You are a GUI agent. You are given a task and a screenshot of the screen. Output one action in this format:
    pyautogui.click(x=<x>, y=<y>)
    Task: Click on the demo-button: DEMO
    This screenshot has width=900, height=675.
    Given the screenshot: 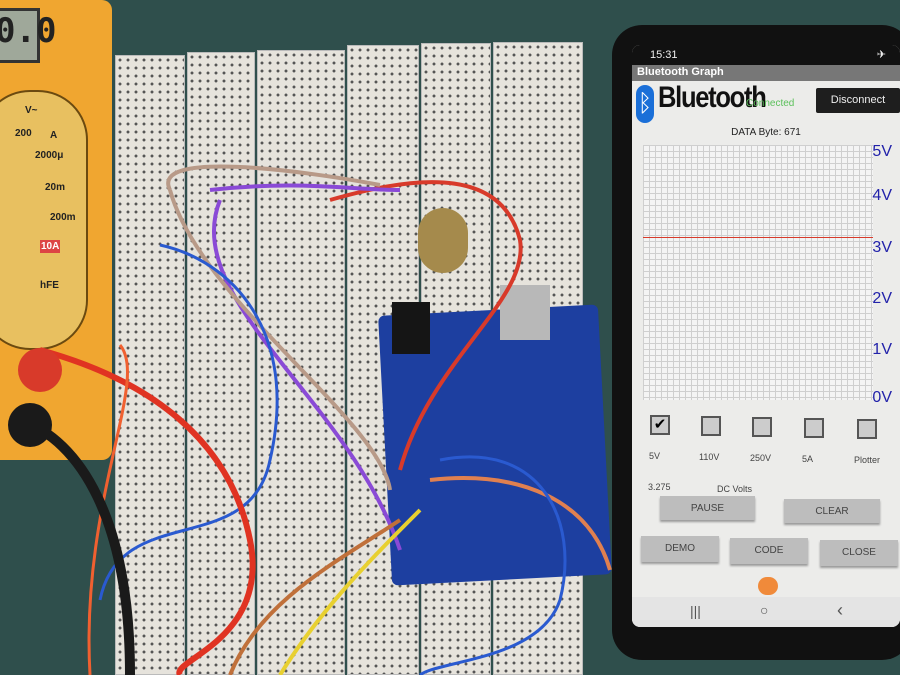 What is the action you would take?
    pyautogui.click(x=680, y=549)
    